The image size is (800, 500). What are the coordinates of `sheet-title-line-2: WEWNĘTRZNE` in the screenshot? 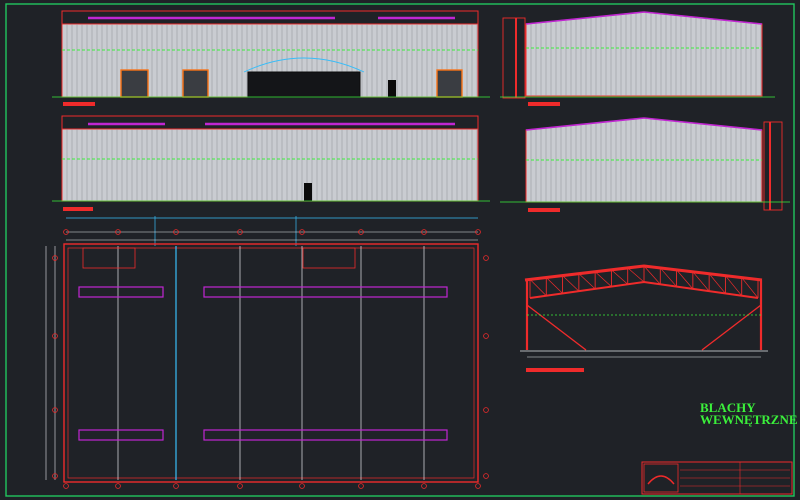 It's located at (749, 419).